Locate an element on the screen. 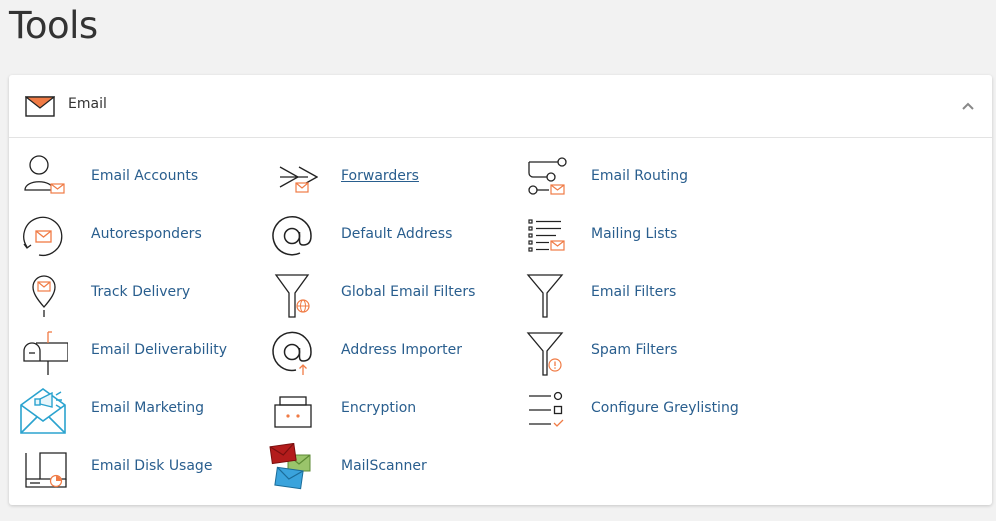  envelope-icon is located at coordinates (40, 106).